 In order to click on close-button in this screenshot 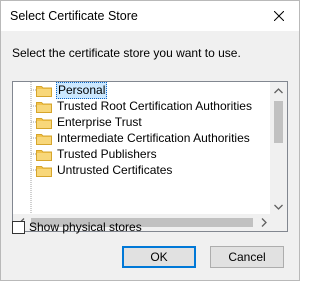, I will do `click(279, 16)`.